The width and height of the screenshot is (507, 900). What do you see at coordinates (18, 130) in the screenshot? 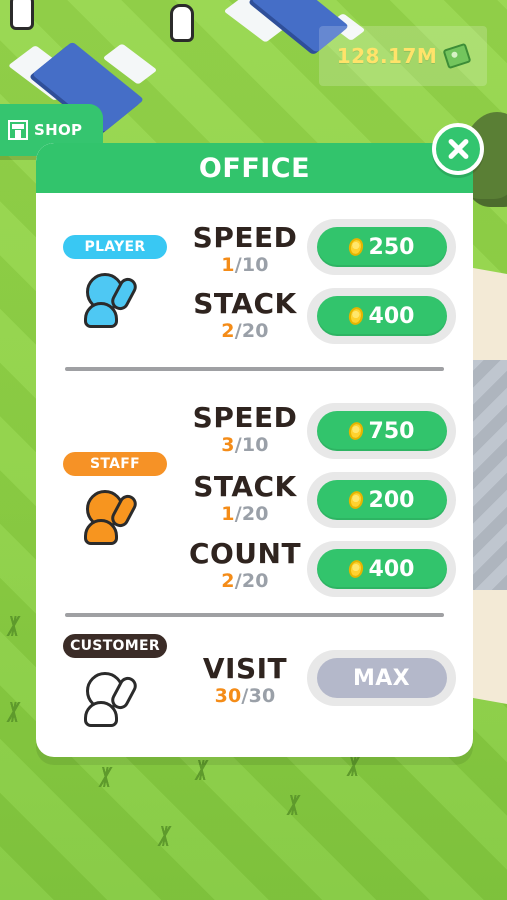
I see `shop-icon` at bounding box center [18, 130].